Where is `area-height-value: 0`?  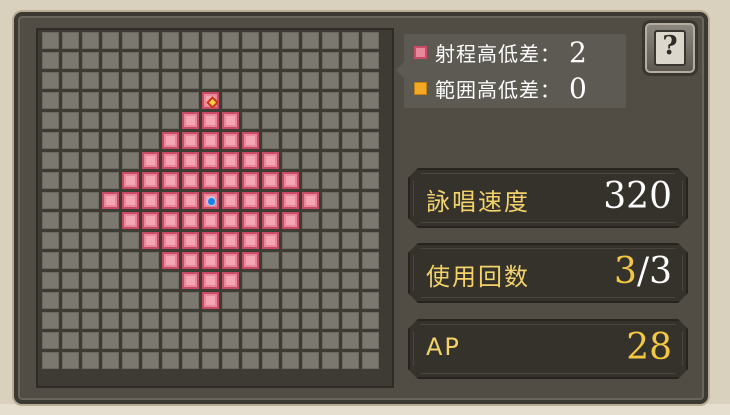 area-height-value: 0 is located at coordinates (578, 88).